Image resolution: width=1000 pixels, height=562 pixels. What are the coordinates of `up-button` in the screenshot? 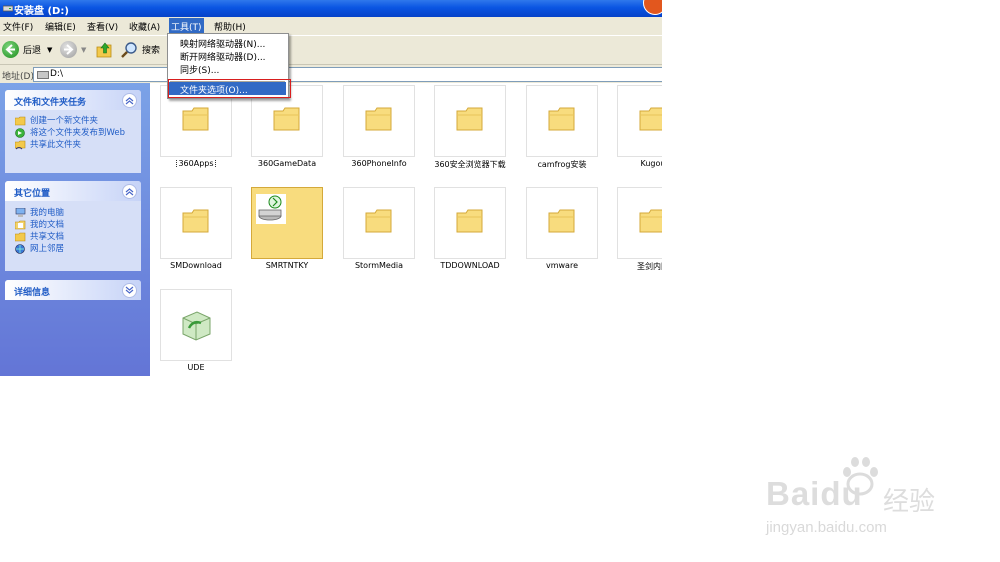 It's located at (105, 49).